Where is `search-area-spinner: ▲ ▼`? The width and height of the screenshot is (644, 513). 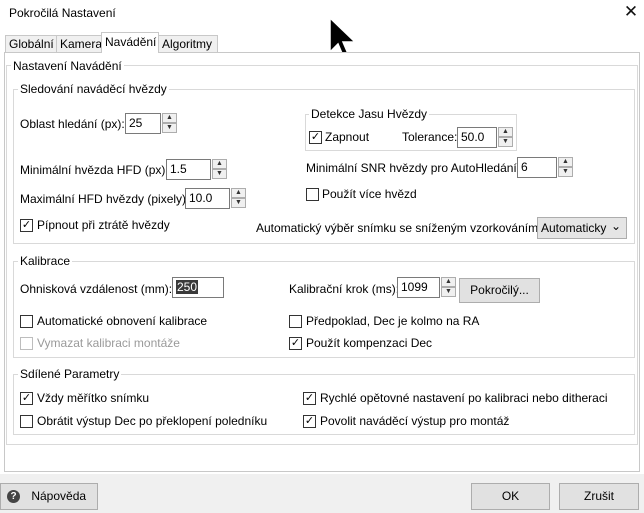 search-area-spinner: ▲ ▼ is located at coordinates (169, 123).